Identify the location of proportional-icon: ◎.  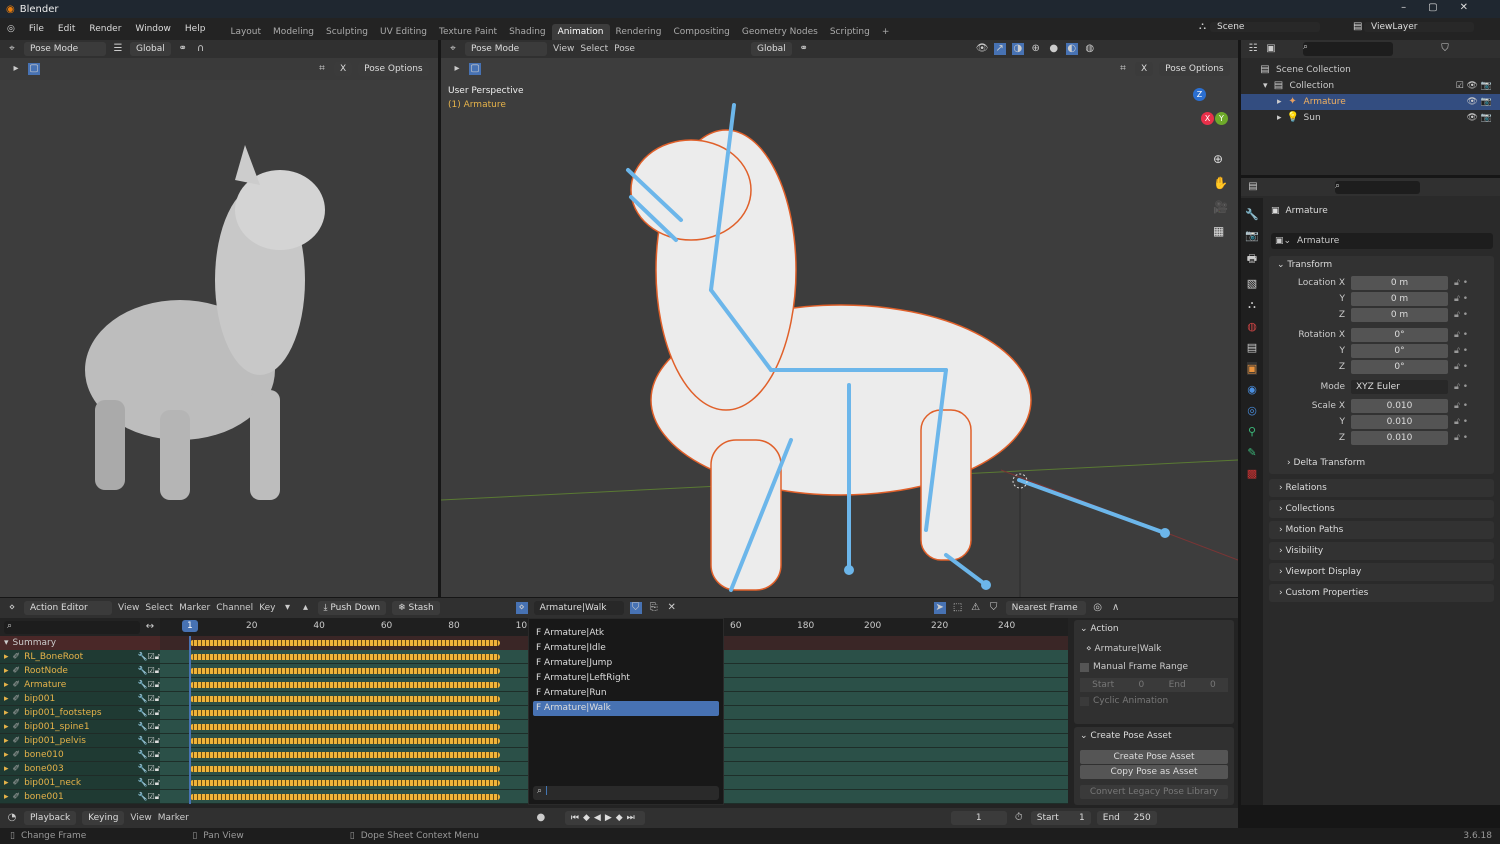
(1098, 608).